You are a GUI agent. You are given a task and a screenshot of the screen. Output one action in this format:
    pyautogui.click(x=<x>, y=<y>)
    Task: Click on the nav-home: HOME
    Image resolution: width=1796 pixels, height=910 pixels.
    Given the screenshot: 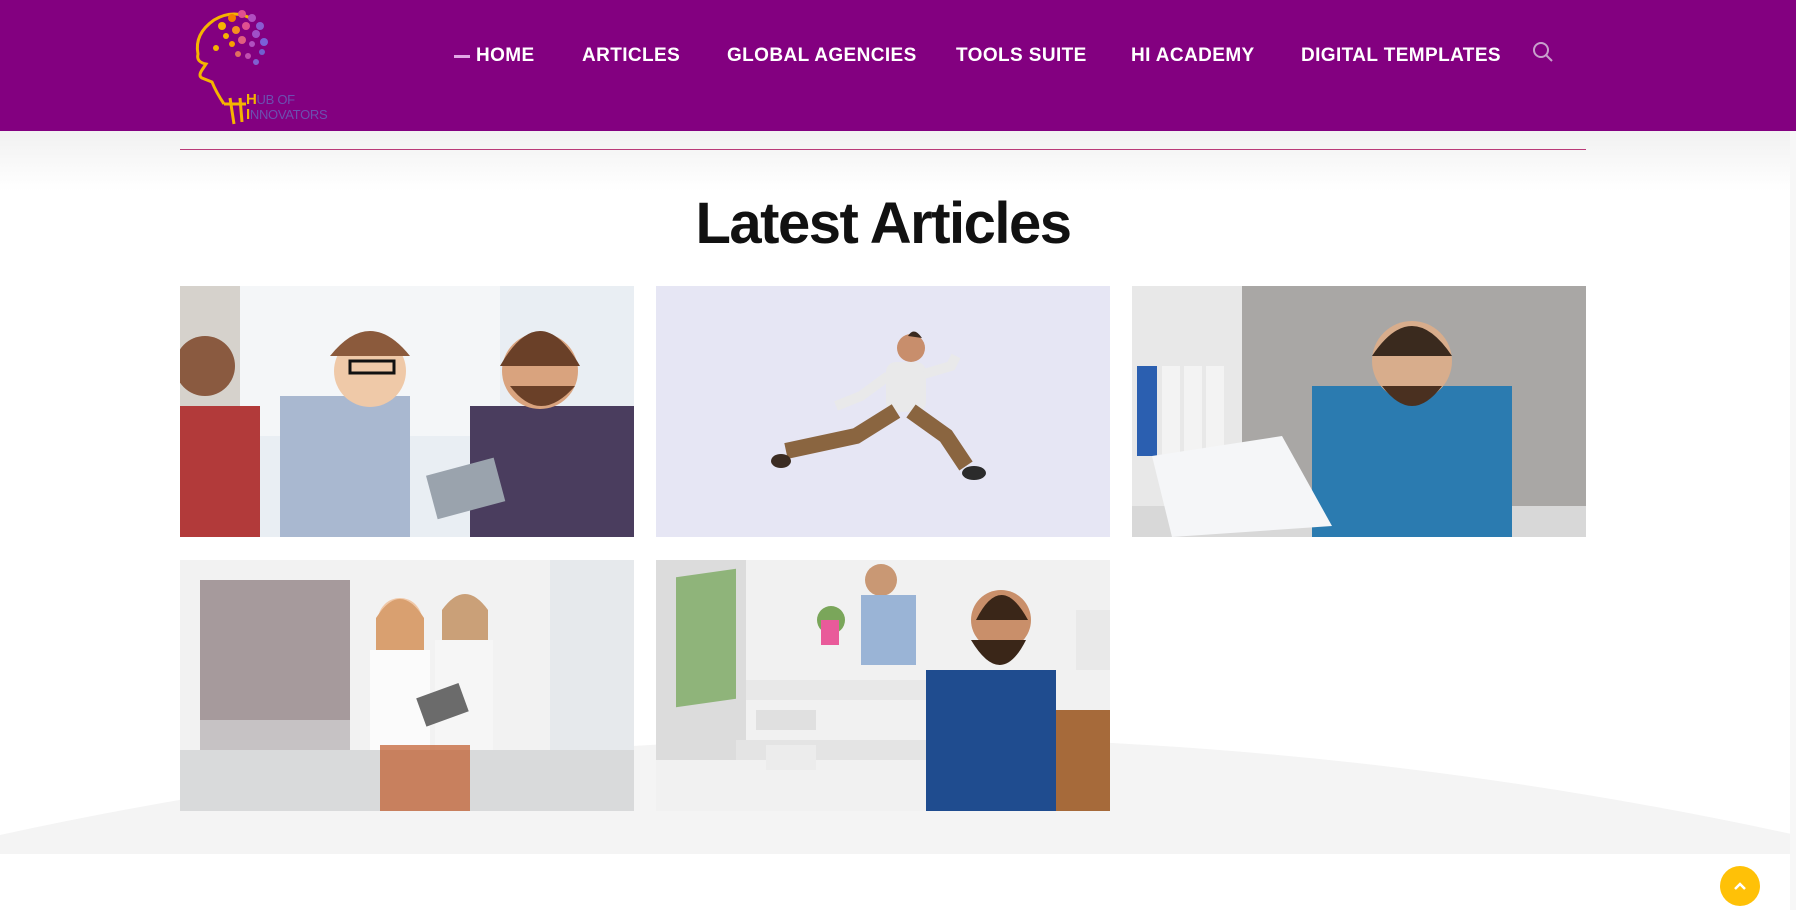 What is the action you would take?
    pyautogui.click(x=494, y=56)
    